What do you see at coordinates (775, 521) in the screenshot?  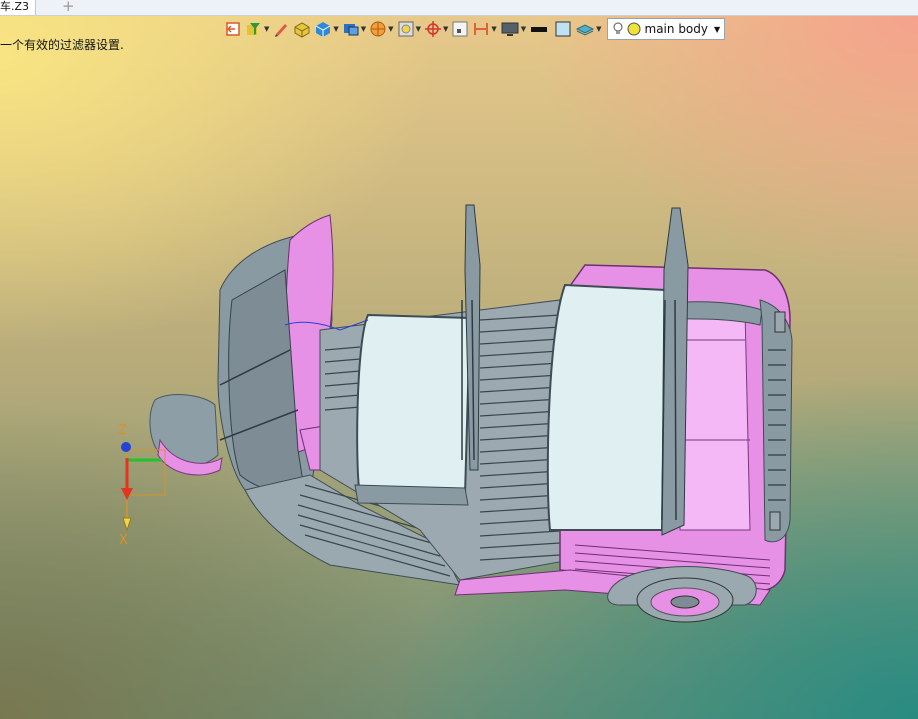 I see `tail-light-bottom` at bounding box center [775, 521].